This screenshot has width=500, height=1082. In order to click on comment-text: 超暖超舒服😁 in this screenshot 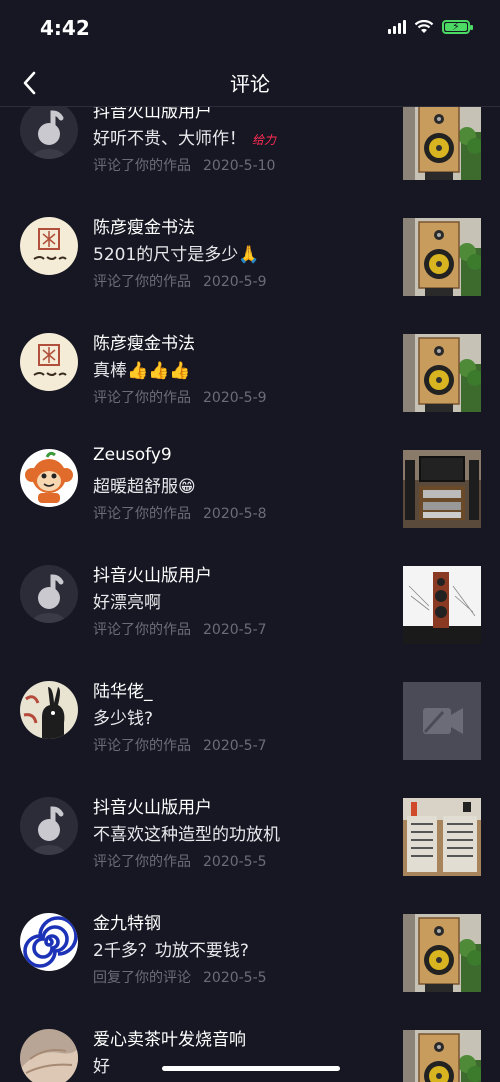, I will do `click(144, 484)`.